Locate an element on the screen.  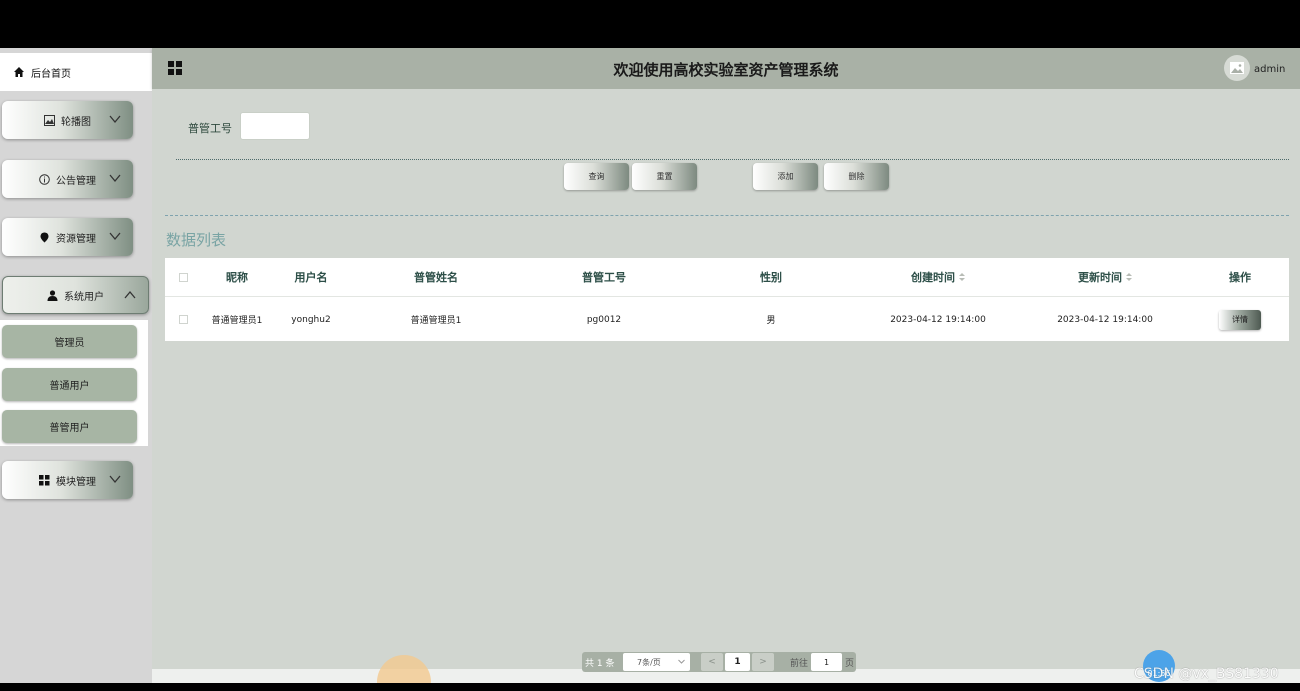
page-size-value: 7条/页 is located at coordinates (649, 662).